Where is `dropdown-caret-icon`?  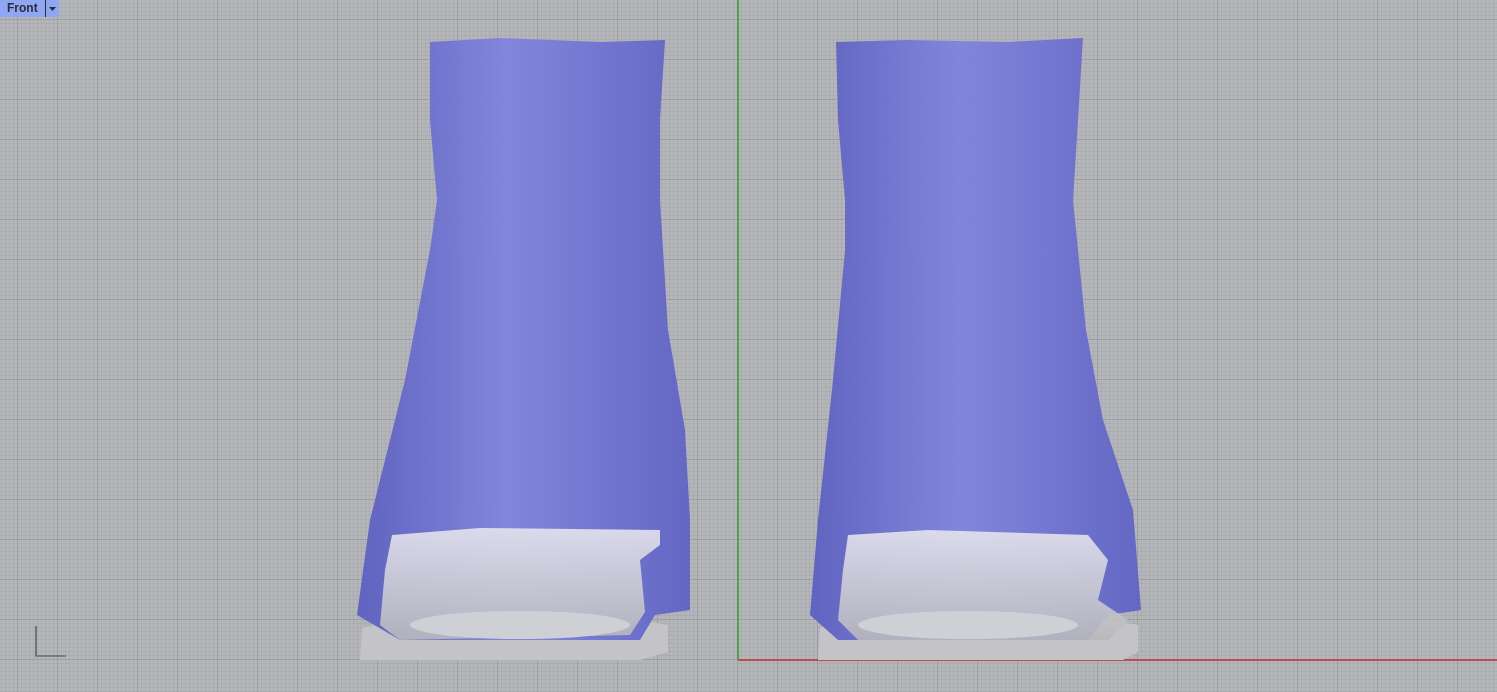
dropdown-caret-icon is located at coordinates (52, 8).